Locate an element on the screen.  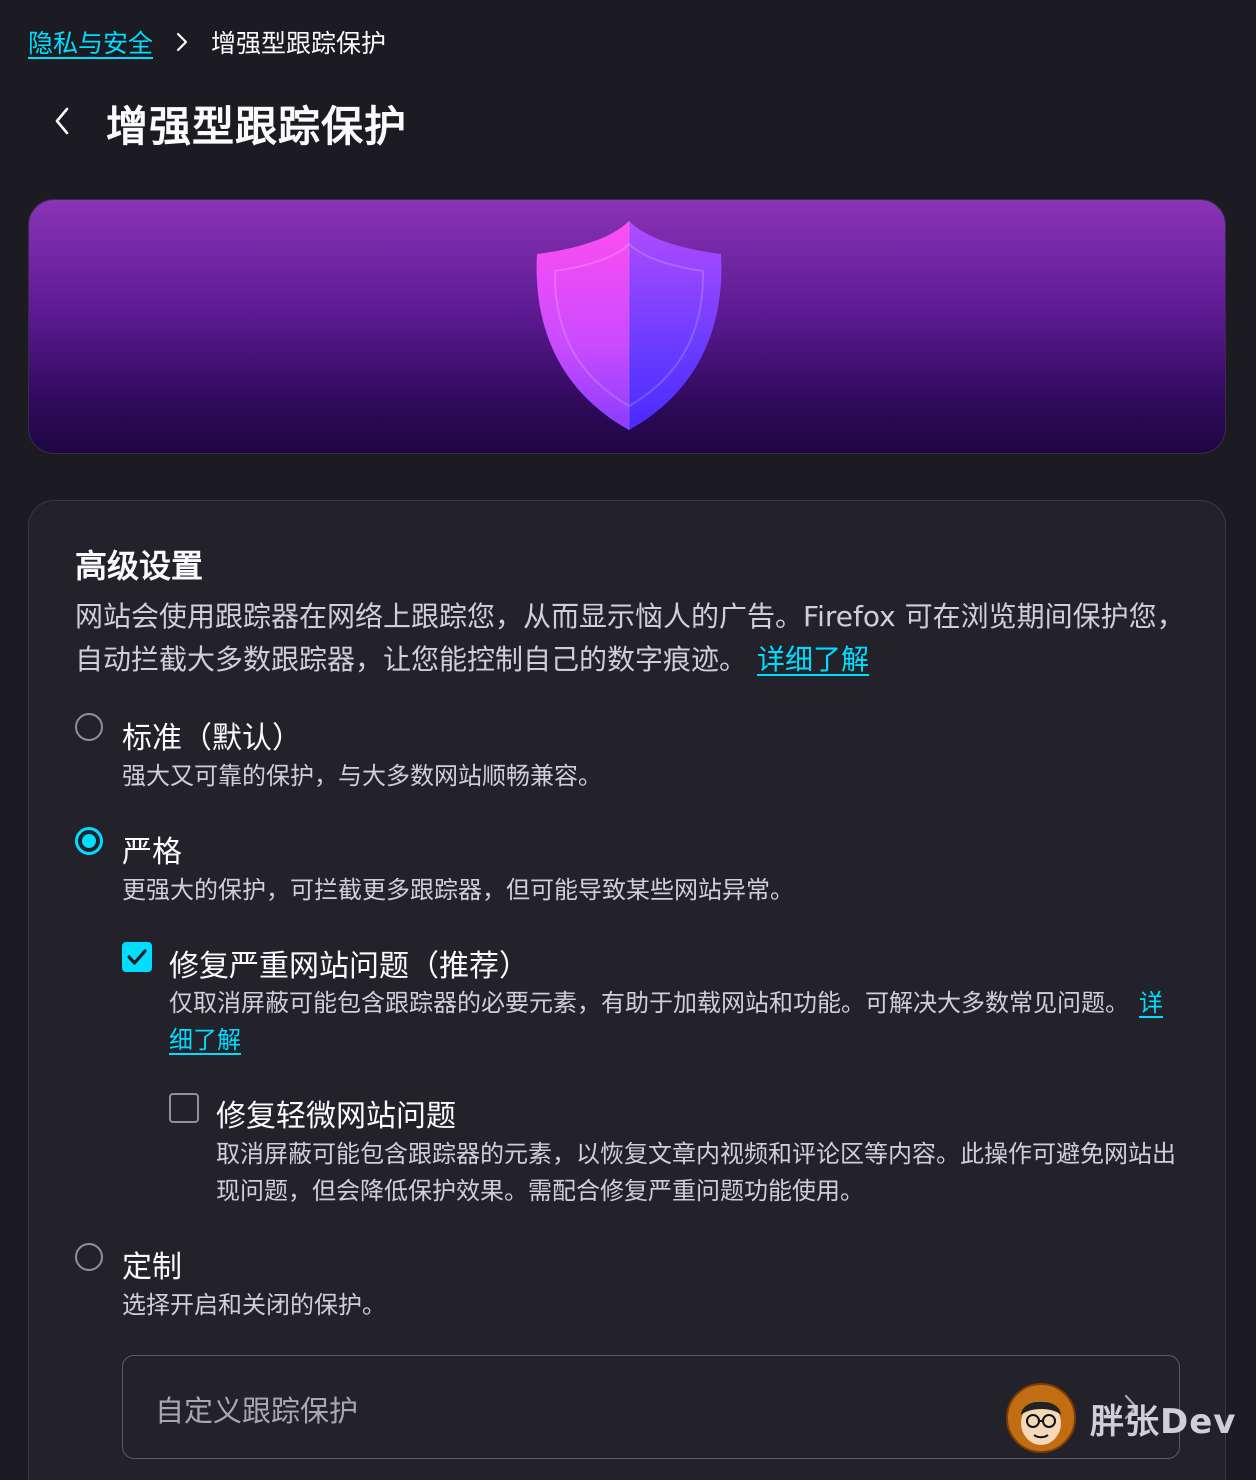
back-button is located at coordinates (62, 123).